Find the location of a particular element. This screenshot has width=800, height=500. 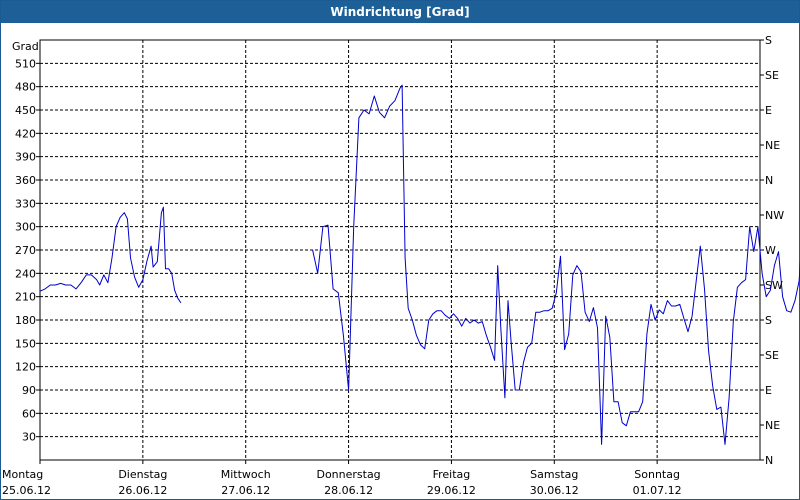

x-tick-day-label: Freitag is located at coordinates (452, 474).